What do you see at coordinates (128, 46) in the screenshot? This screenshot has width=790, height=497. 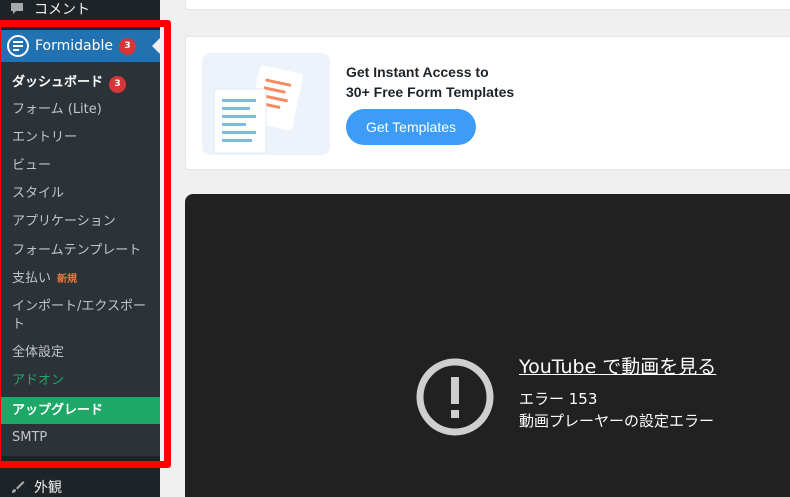 I see `formidable-count-badge: 3` at bounding box center [128, 46].